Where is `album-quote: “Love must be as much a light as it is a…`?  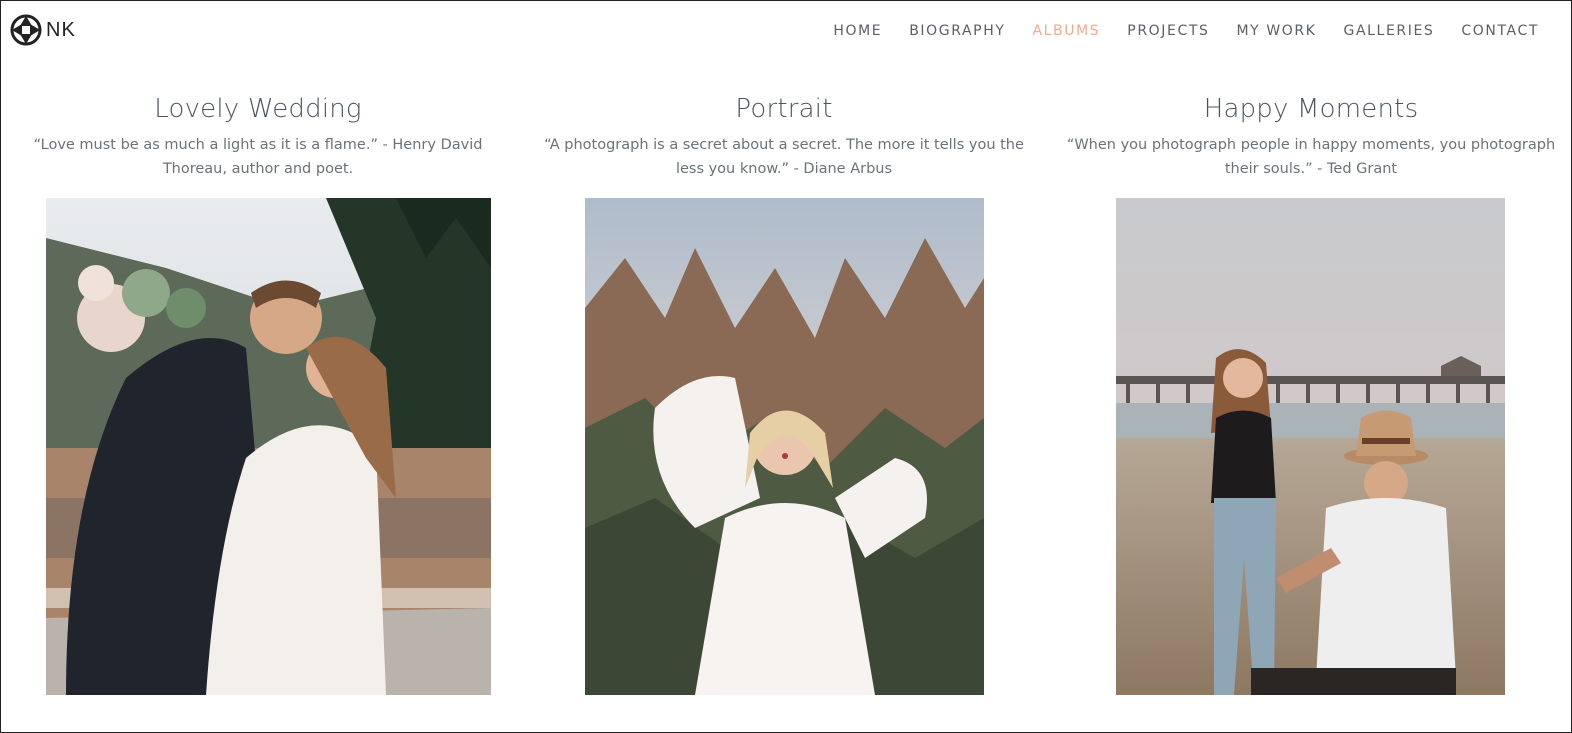
album-quote: “Love must be as much a light as it is a… is located at coordinates (258, 157).